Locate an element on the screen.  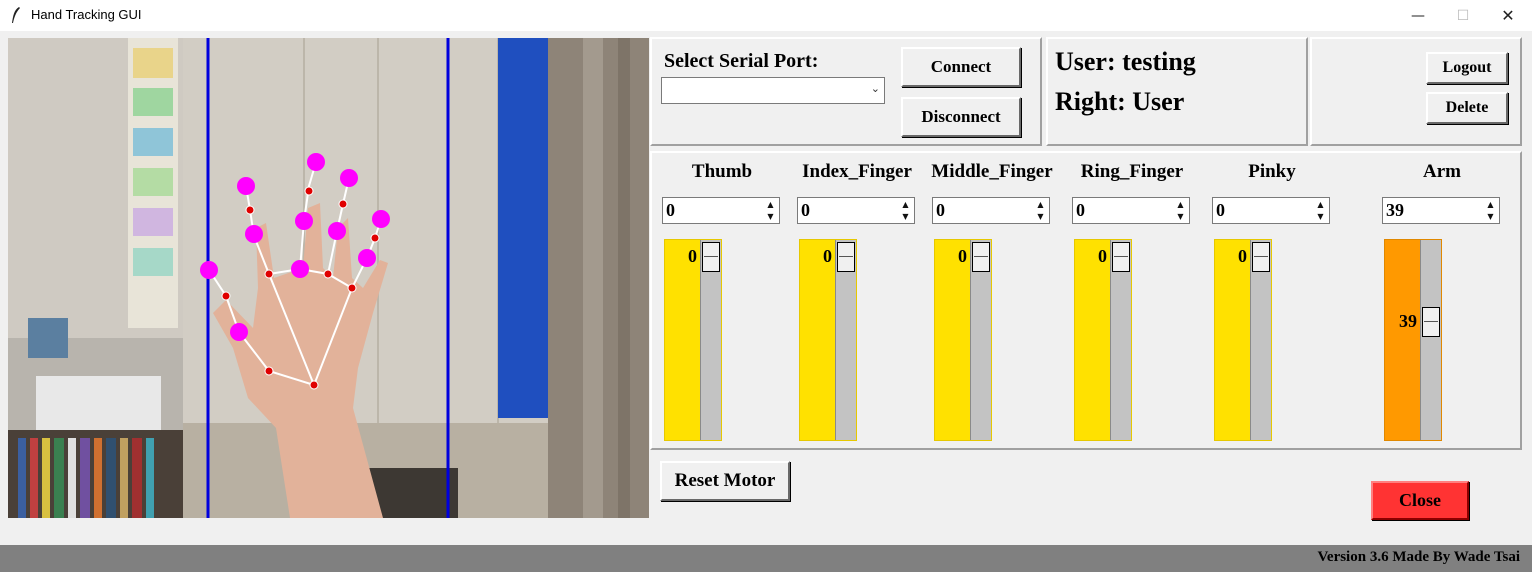
motor-column-pinky: Pinky 0 ▲ ▼ 0 is located at coordinates (1272, 300).